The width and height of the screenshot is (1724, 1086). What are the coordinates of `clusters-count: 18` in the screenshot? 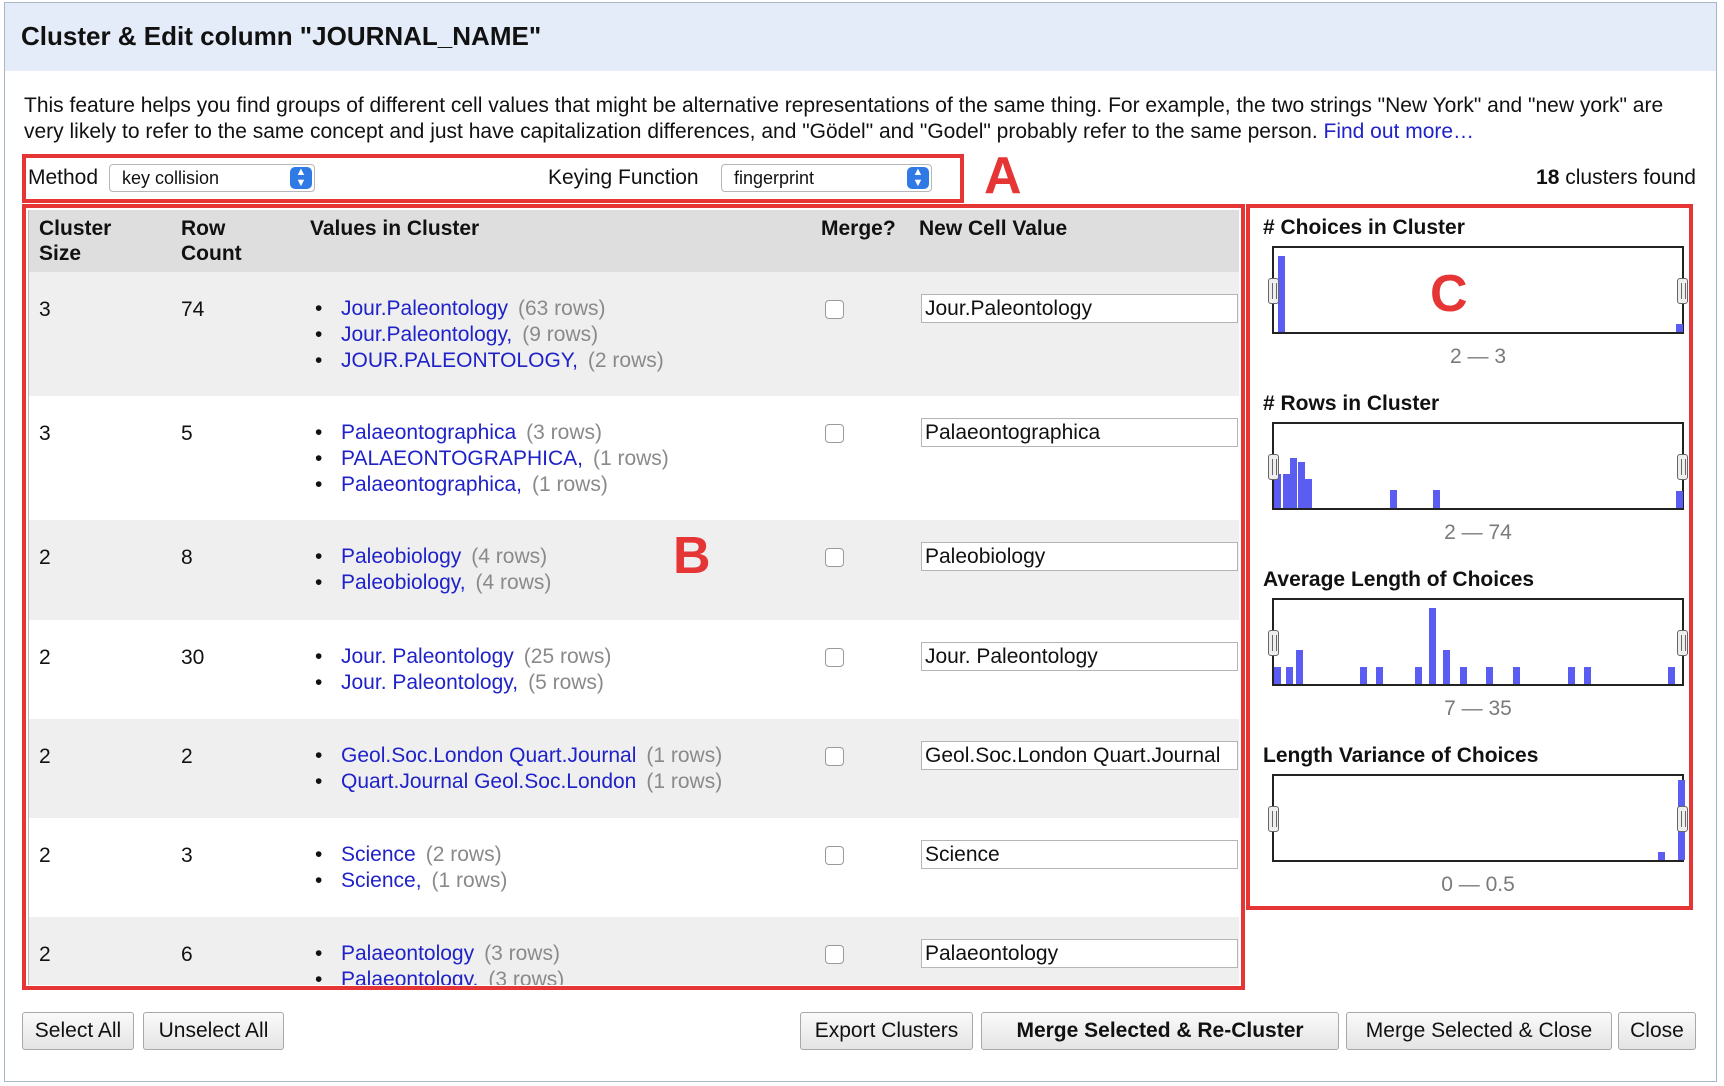 It's located at (1548, 177).